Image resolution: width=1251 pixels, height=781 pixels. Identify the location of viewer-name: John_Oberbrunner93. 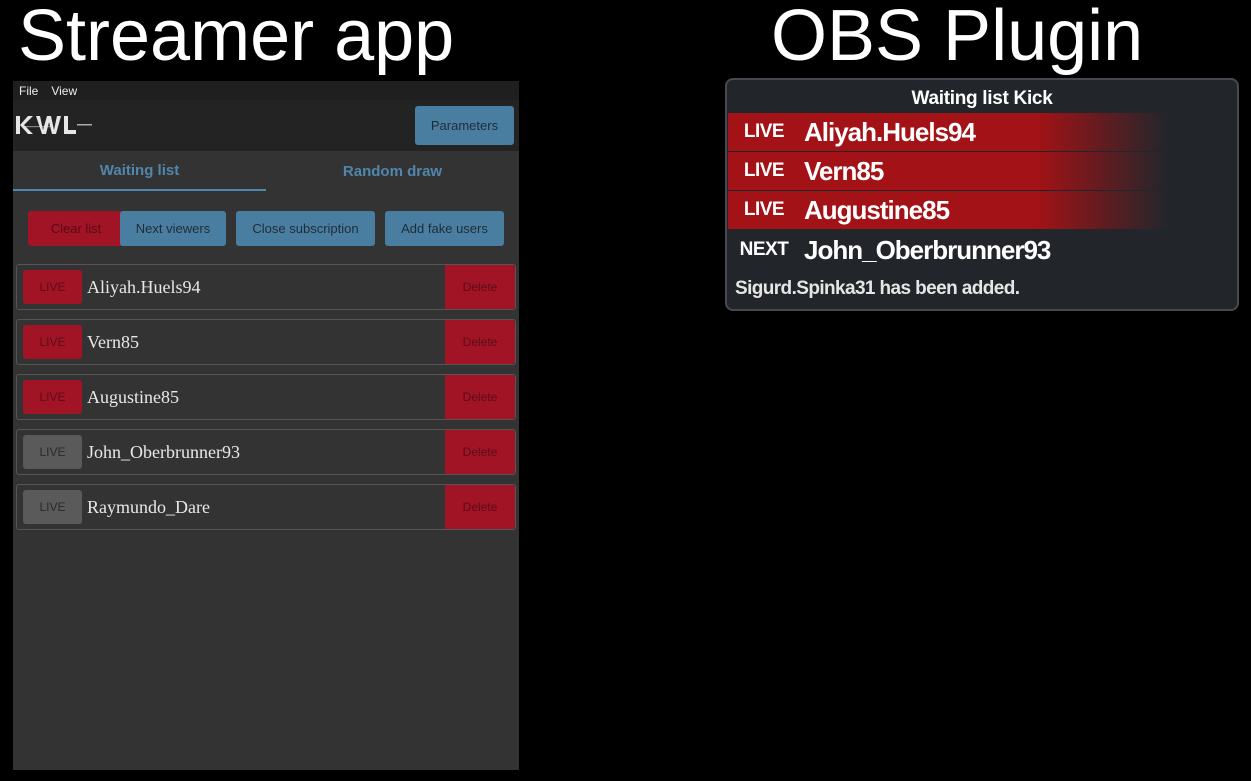
(163, 452).